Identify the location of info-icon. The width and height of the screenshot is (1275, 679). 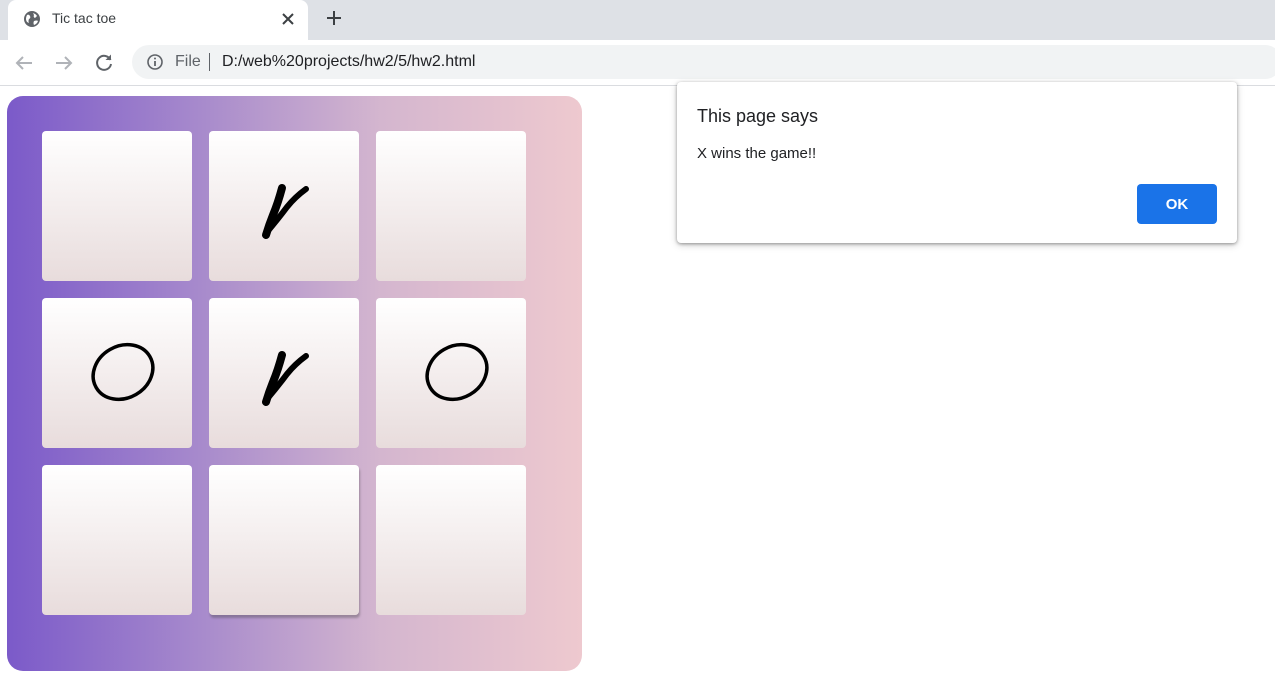
(155, 62).